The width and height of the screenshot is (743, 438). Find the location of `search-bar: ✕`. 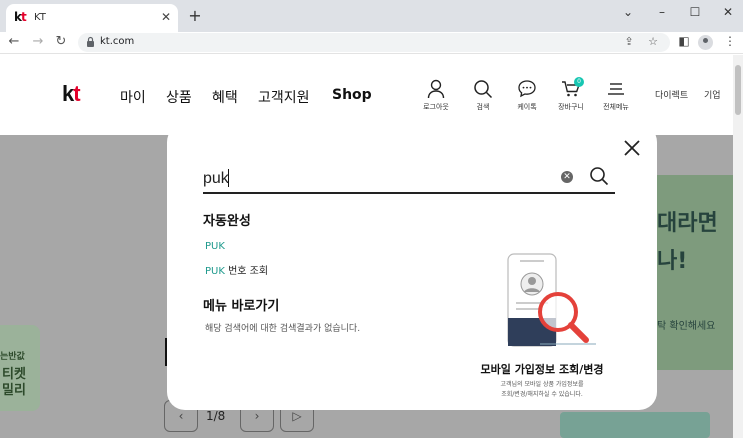

search-bar: ✕ is located at coordinates (409, 179).